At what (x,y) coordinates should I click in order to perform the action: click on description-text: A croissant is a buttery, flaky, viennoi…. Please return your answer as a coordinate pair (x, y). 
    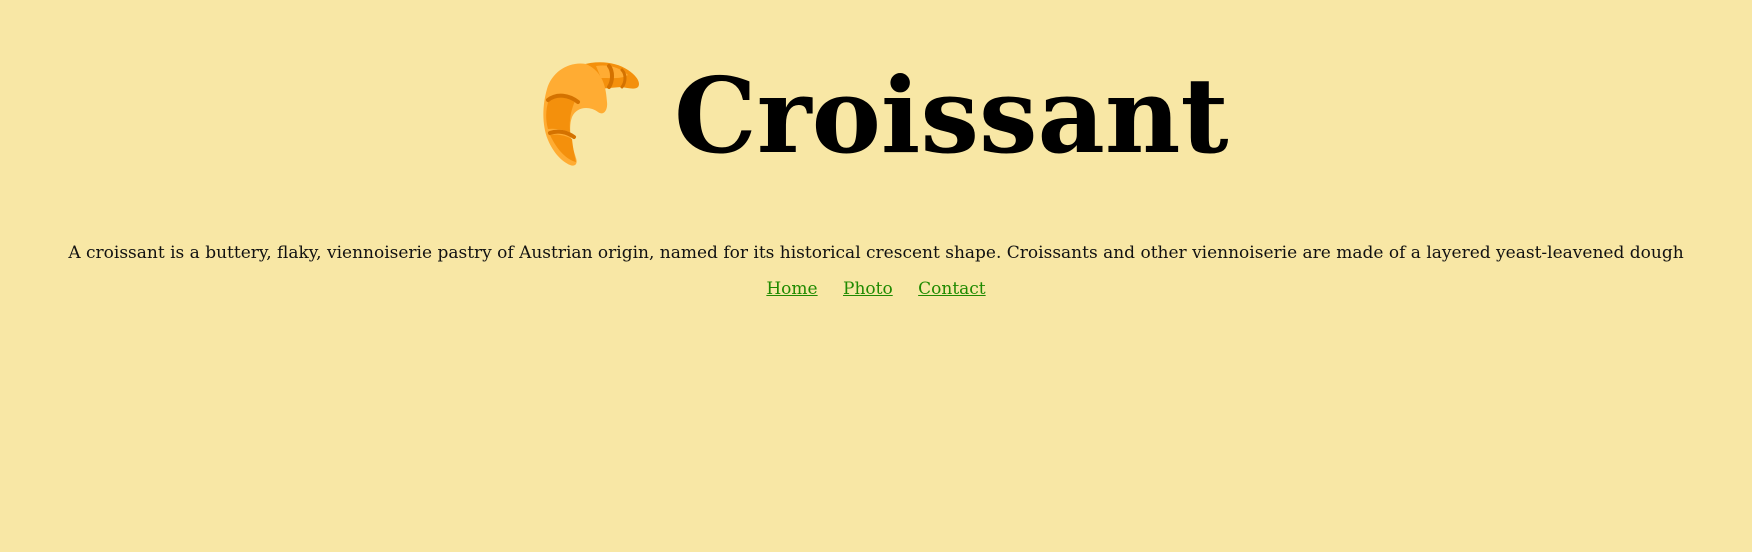
    Looking at the image, I should click on (876, 253).